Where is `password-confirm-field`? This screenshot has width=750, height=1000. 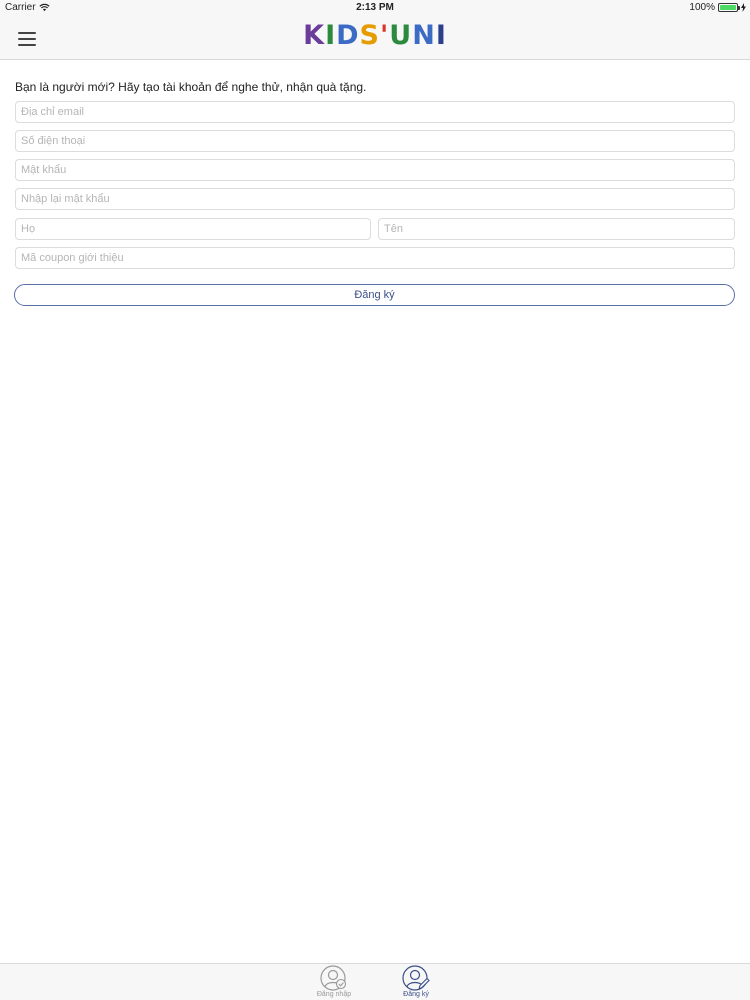
password-confirm-field is located at coordinates (375, 199).